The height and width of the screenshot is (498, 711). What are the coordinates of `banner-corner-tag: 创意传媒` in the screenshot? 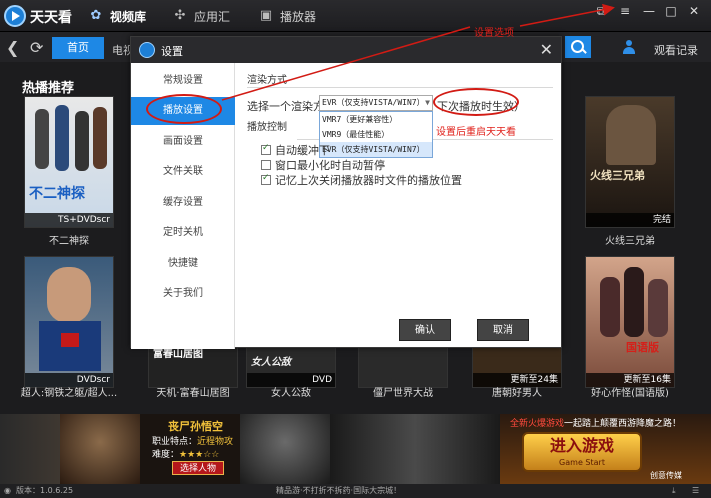 It's located at (666, 475).